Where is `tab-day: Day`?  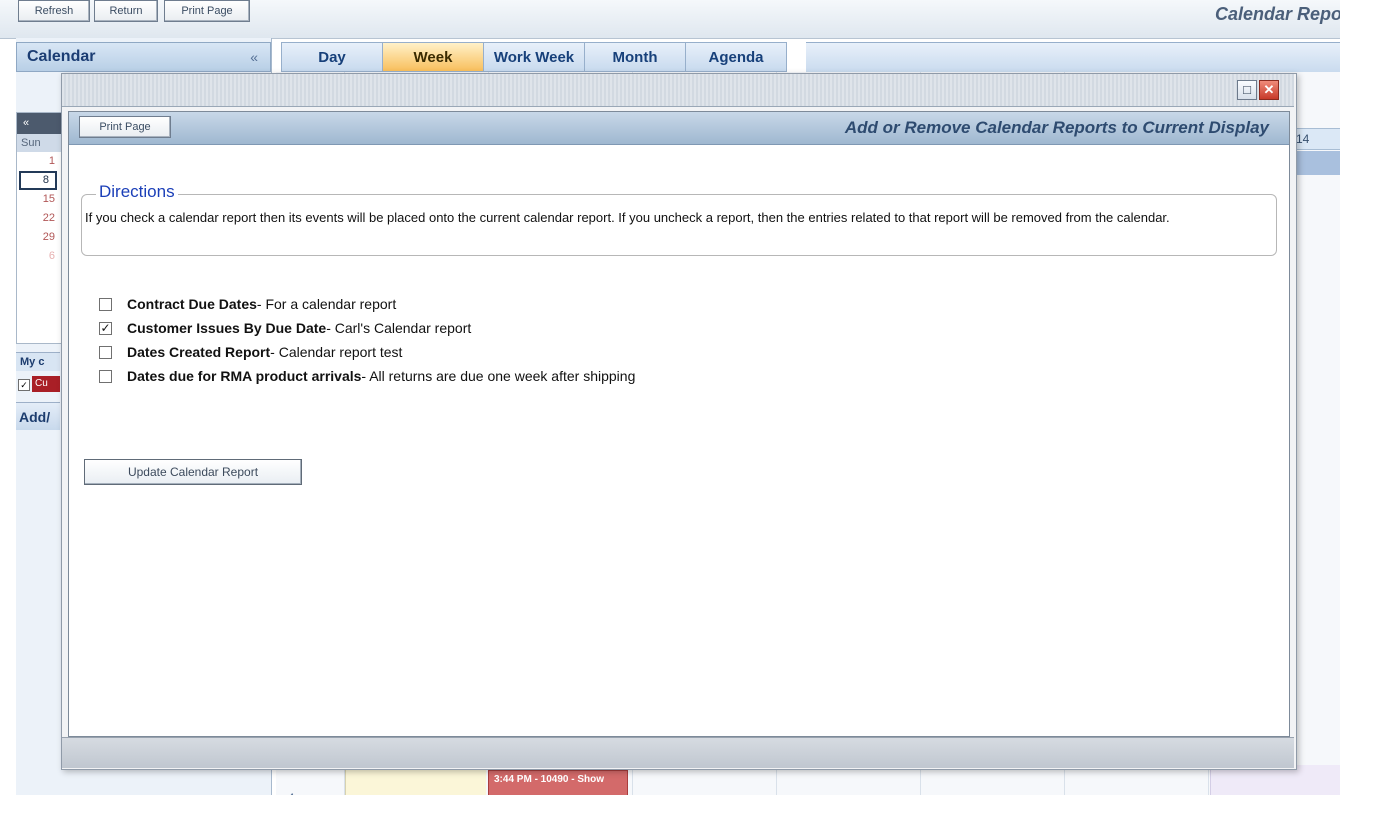 tab-day: Day is located at coordinates (332, 57).